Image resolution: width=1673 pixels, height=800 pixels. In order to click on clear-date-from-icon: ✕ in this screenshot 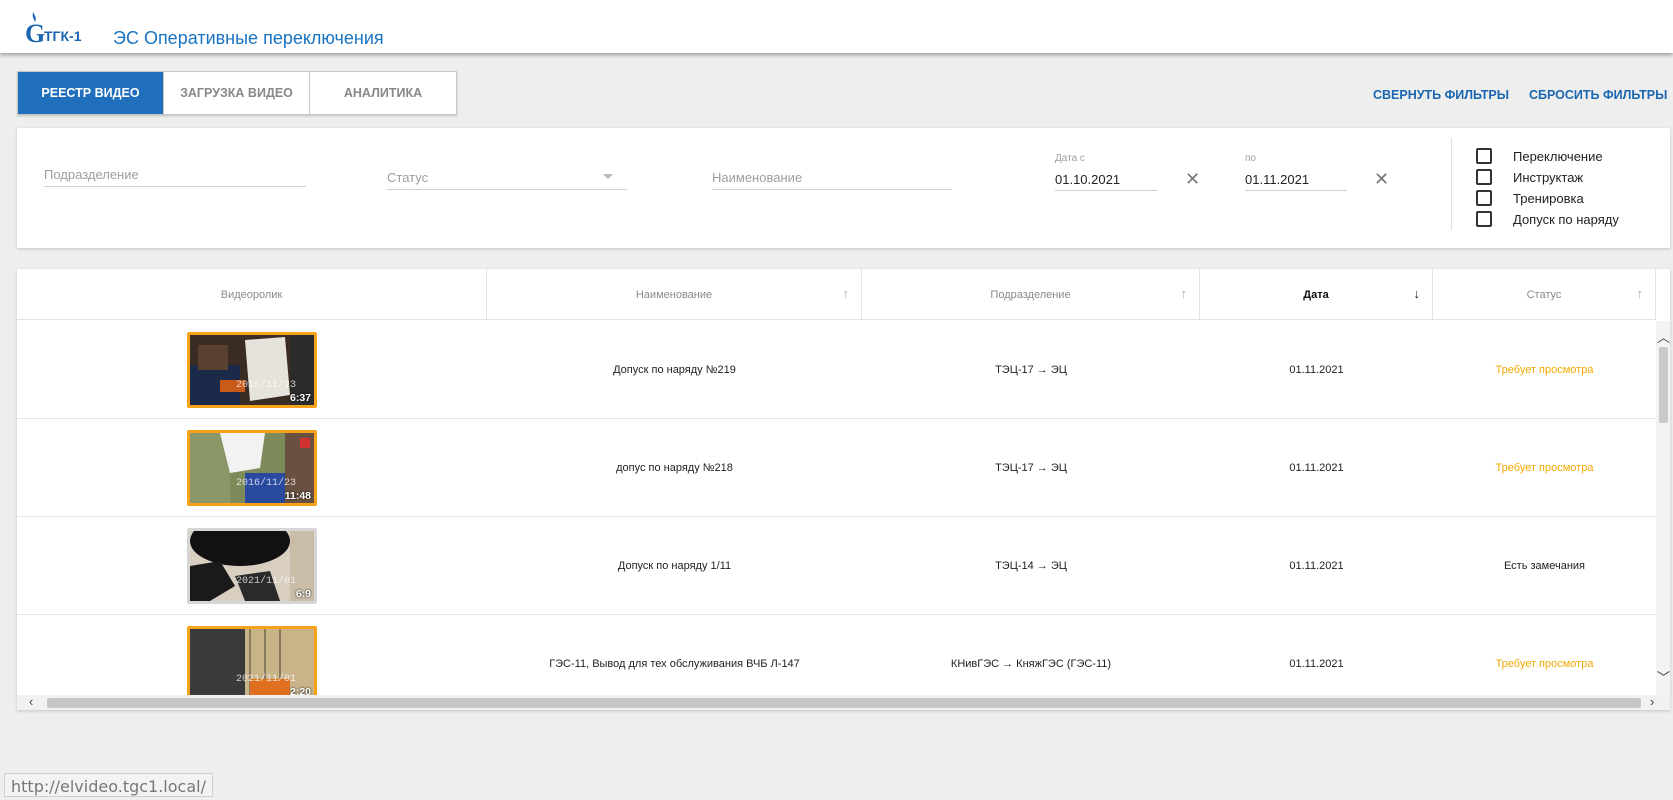, I will do `click(1192, 179)`.